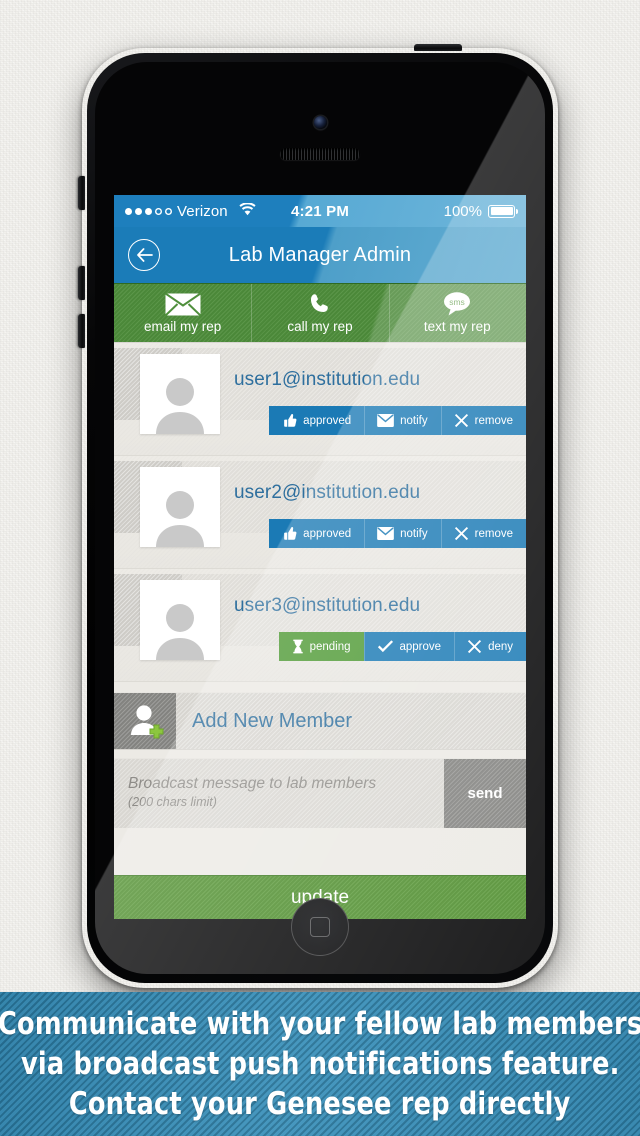 Image resolution: width=640 pixels, height=1136 pixels. Describe the element at coordinates (330, 646) in the screenshot. I see `action-label: pending` at that location.